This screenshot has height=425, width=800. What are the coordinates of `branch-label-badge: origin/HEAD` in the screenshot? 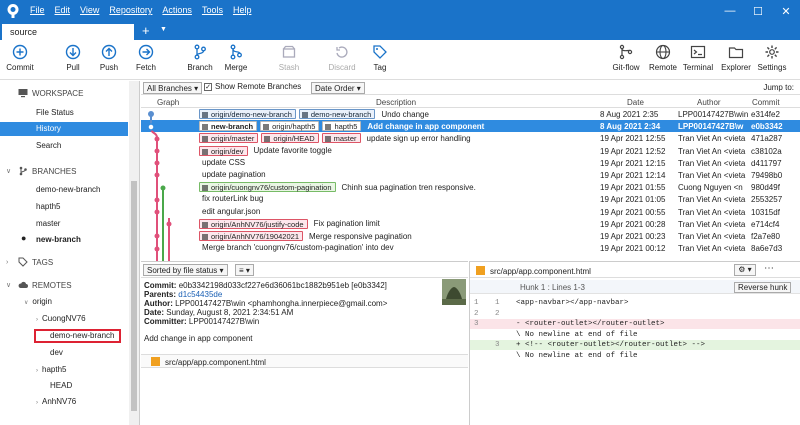 It's located at (290, 138).